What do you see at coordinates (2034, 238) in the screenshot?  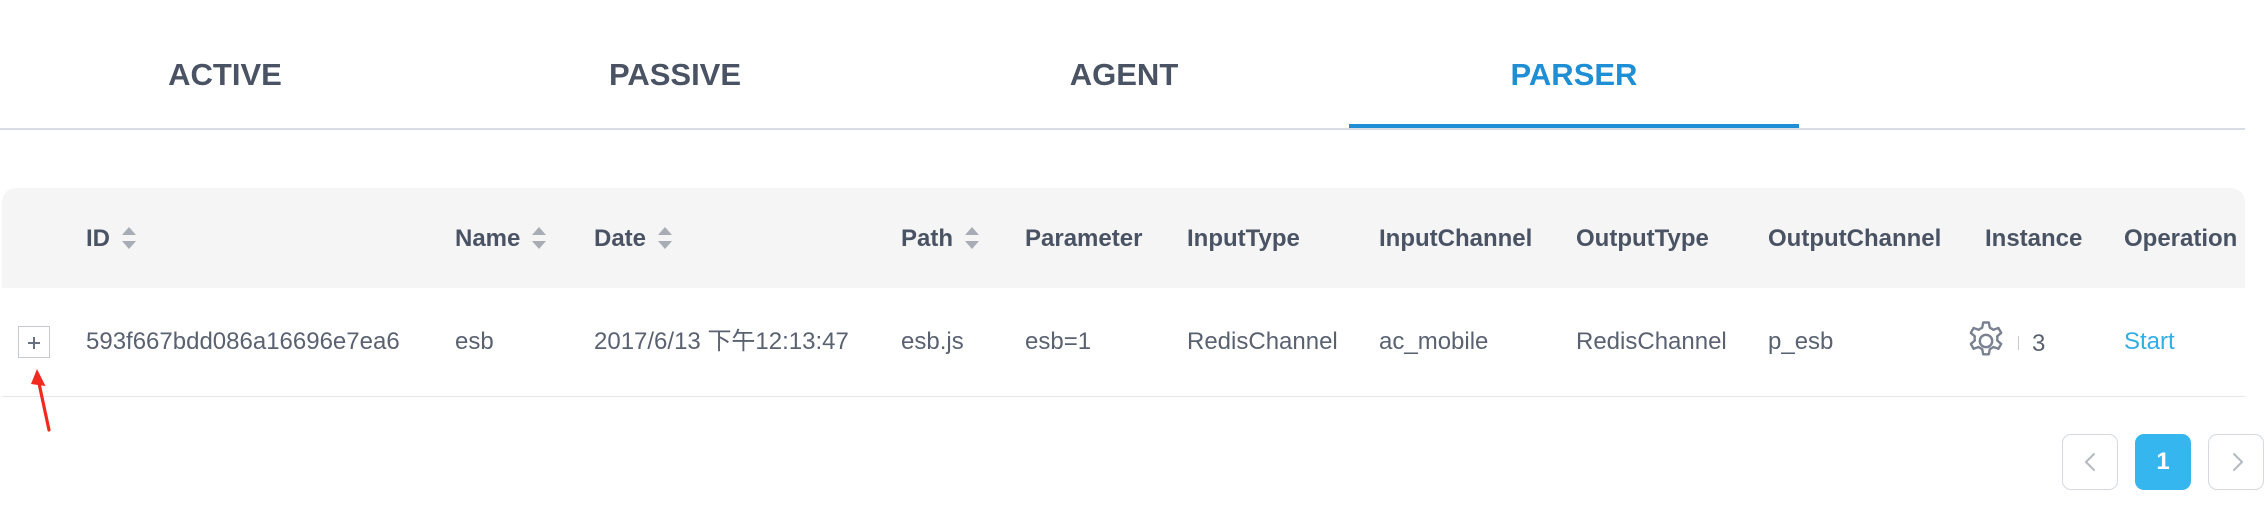 I see `column-header-instance: Instance` at bounding box center [2034, 238].